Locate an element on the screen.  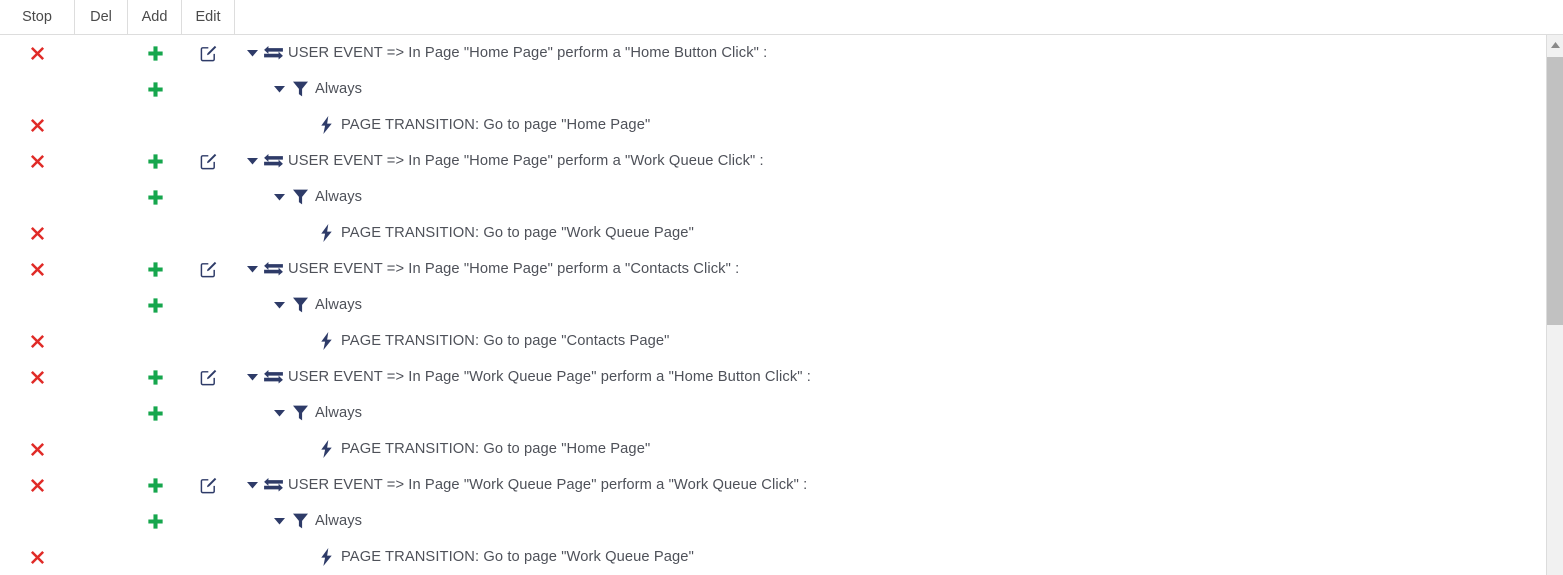
column-header-edit: Edit is located at coordinates (208, 17).